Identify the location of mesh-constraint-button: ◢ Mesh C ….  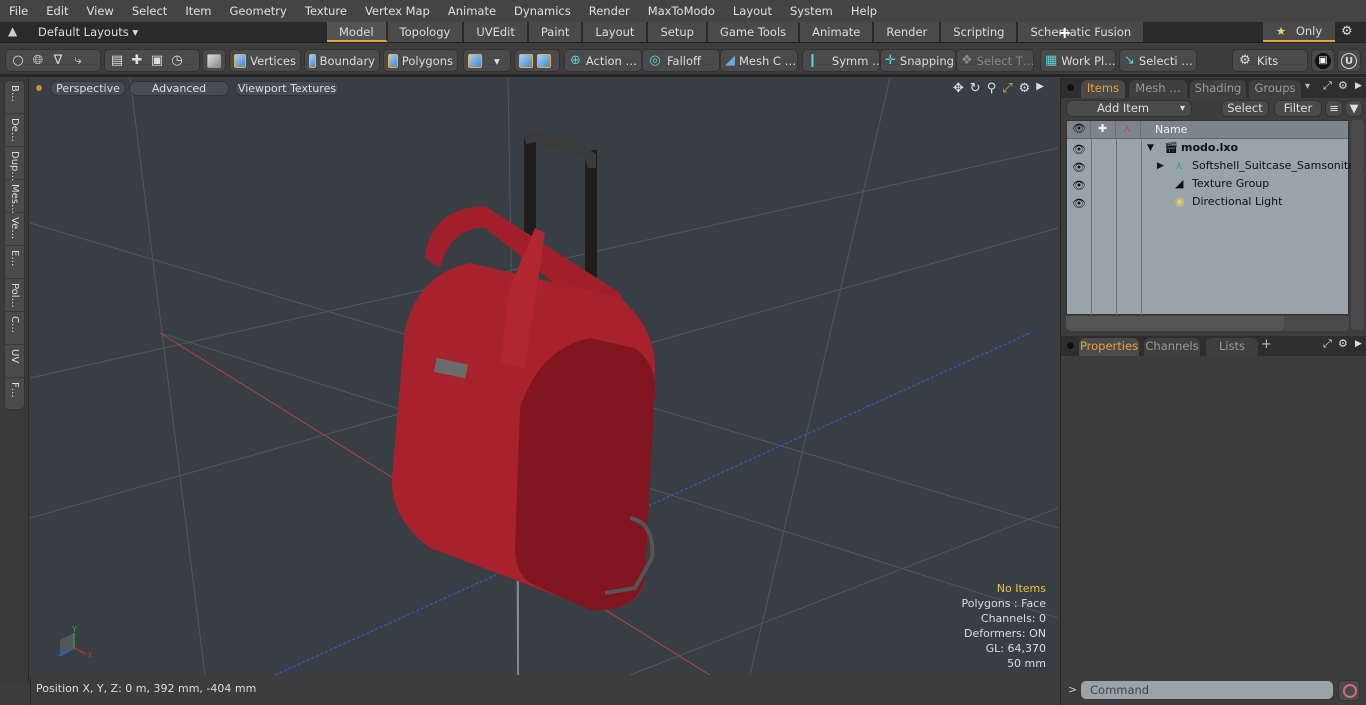
(759, 60).